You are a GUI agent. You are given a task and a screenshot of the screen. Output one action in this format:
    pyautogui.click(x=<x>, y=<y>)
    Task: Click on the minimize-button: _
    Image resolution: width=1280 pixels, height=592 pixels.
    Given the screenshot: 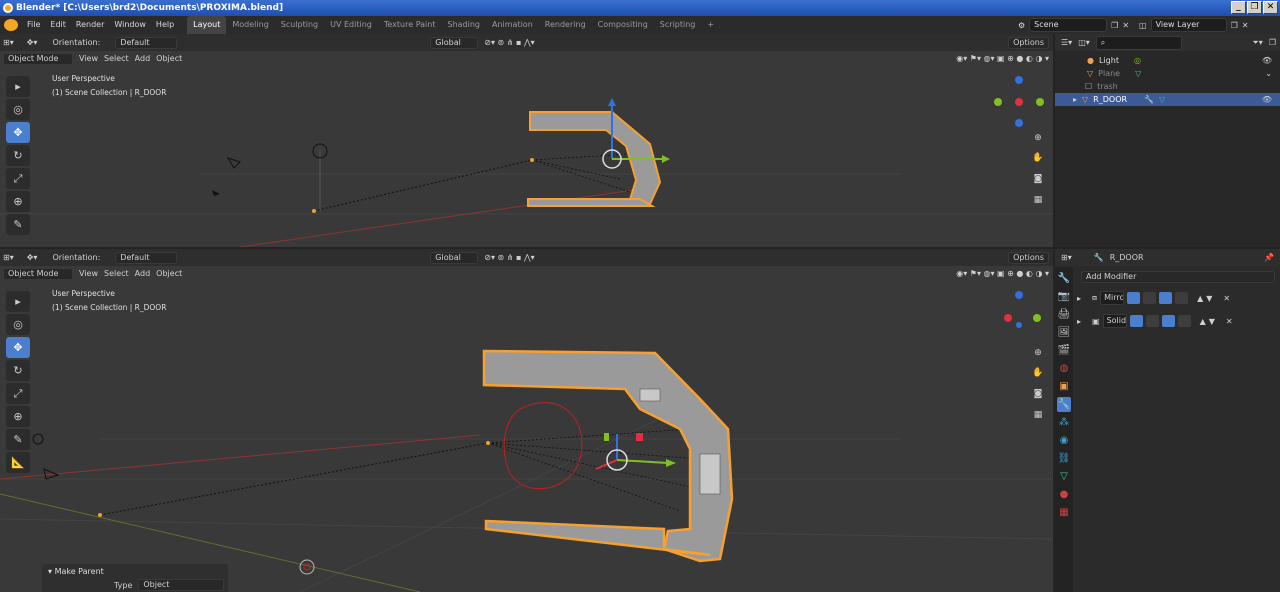 What is the action you would take?
    pyautogui.click(x=1238, y=7)
    